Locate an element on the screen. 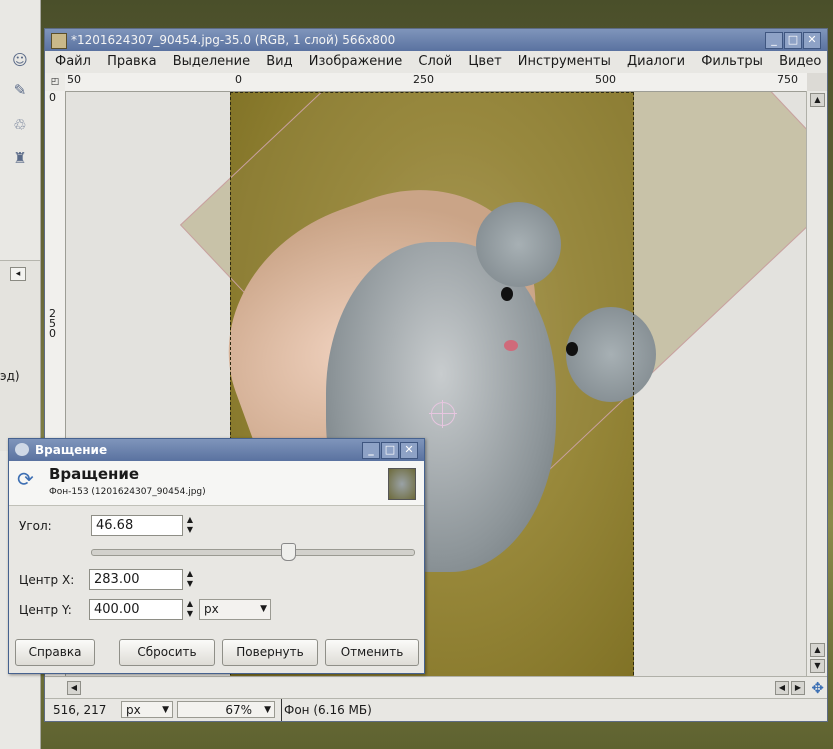  horizontal-ruler: 50 0 250 500 750 is located at coordinates (436, 82).